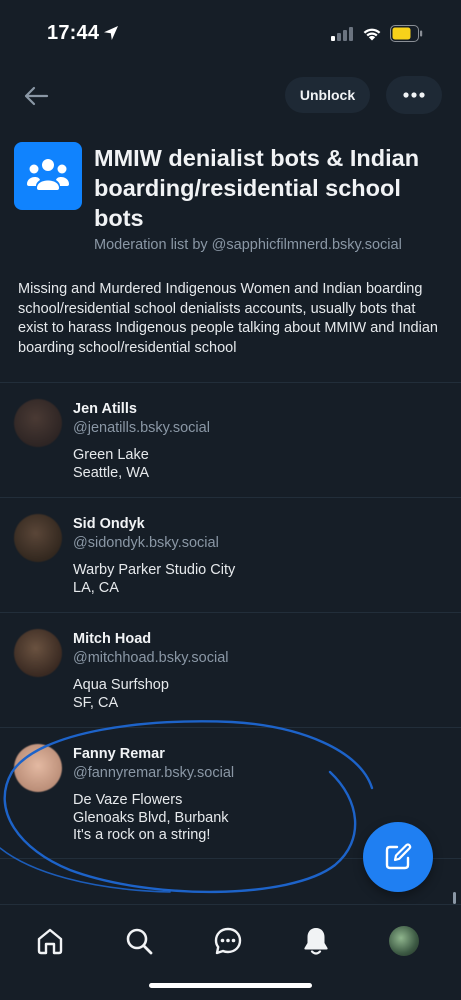 The image size is (461, 1000). Describe the element at coordinates (141, 428) in the screenshot. I see `member-handle: @jenatills.bsky.social` at that location.